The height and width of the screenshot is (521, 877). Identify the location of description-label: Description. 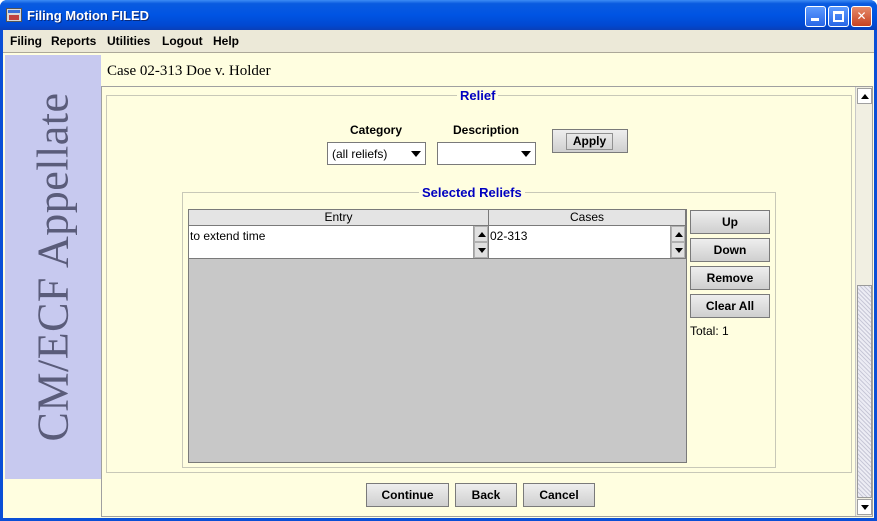
(486, 130).